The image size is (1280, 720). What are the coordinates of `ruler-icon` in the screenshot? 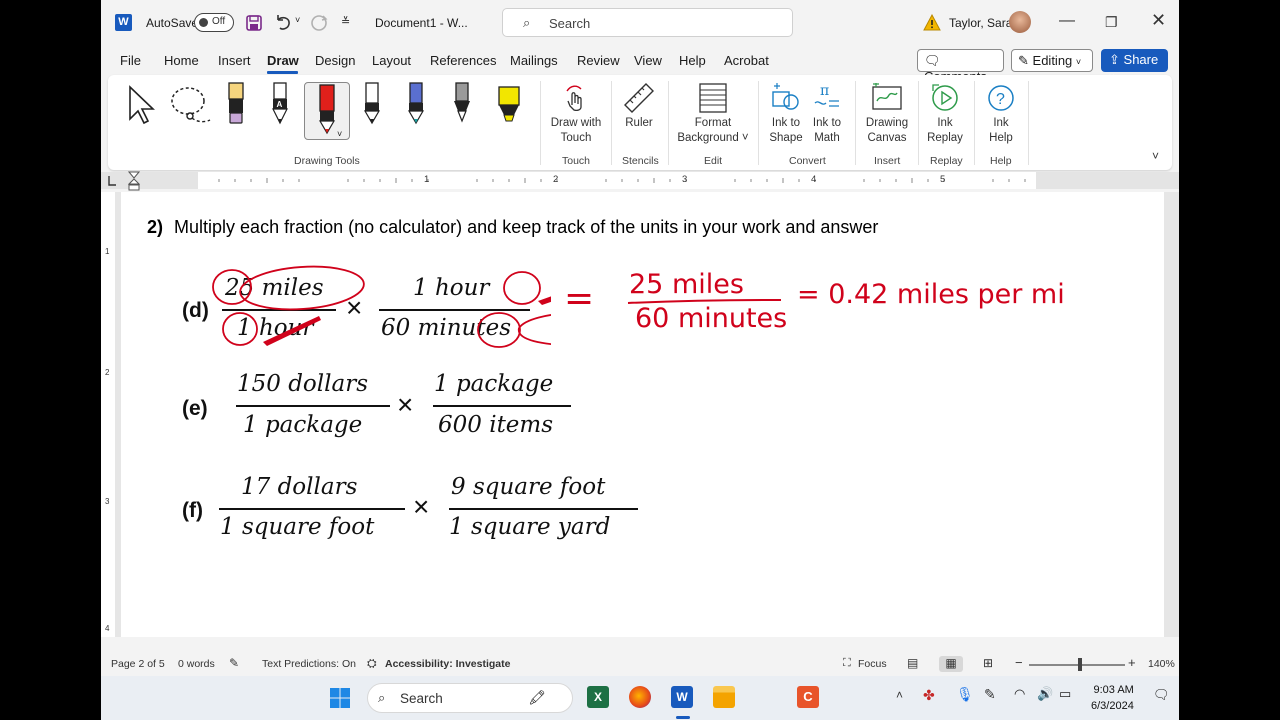 It's located at (639, 98).